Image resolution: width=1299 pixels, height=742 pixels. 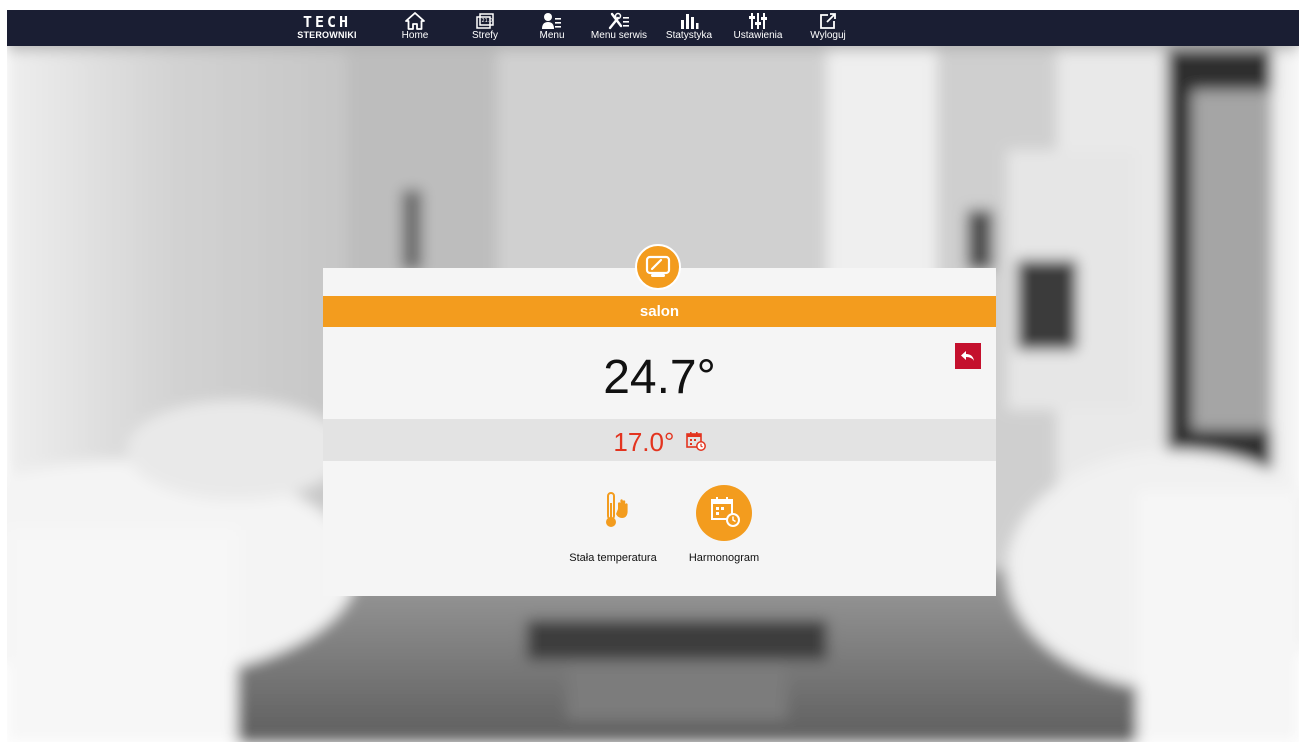 I want to click on nav-menu-serwis: Menu serwis, so click(x=619, y=28).